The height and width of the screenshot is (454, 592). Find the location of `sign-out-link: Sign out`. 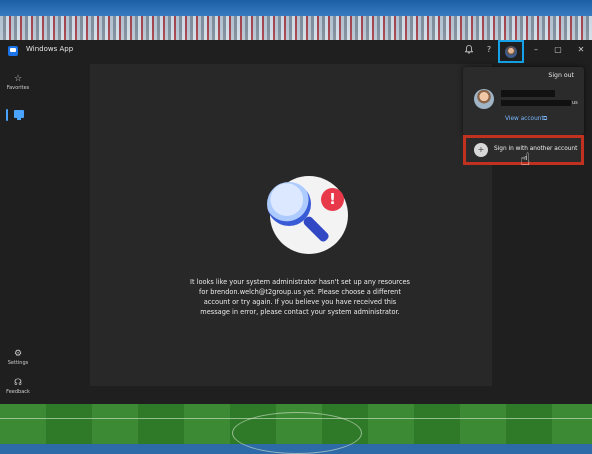

sign-out-link: Sign out is located at coordinates (561, 75).